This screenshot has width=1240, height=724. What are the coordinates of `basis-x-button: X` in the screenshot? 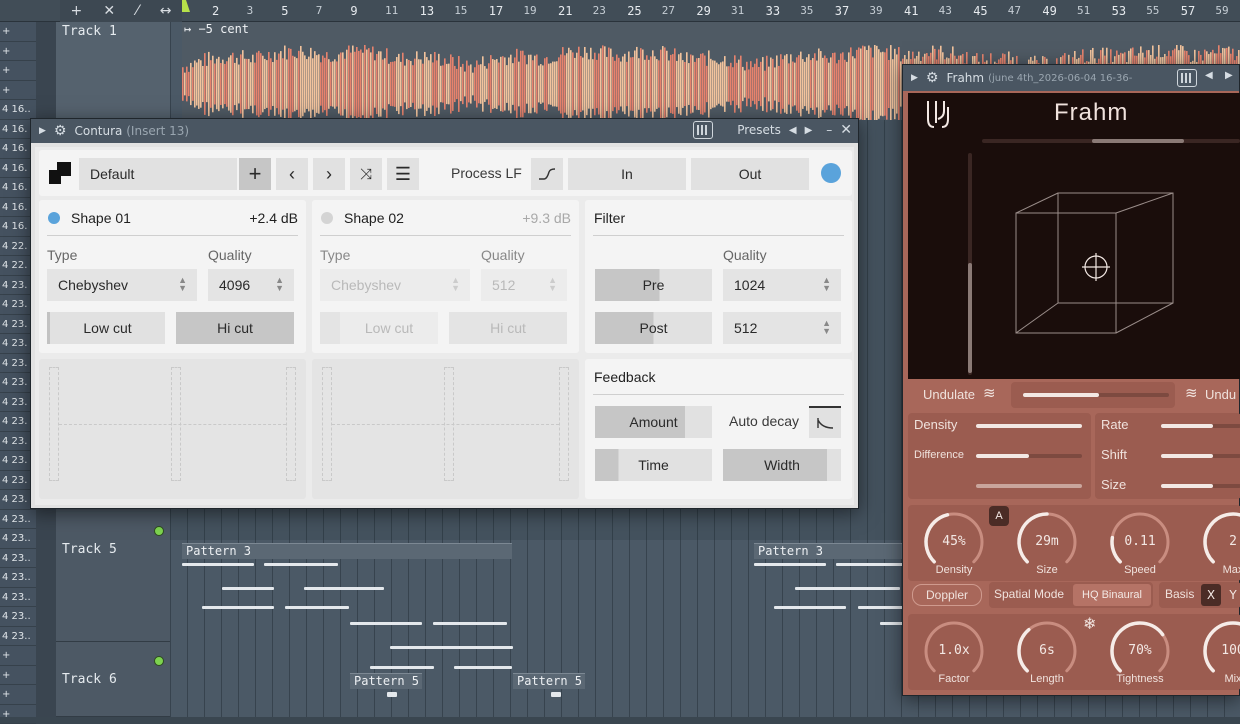 It's located at (1211, 595).